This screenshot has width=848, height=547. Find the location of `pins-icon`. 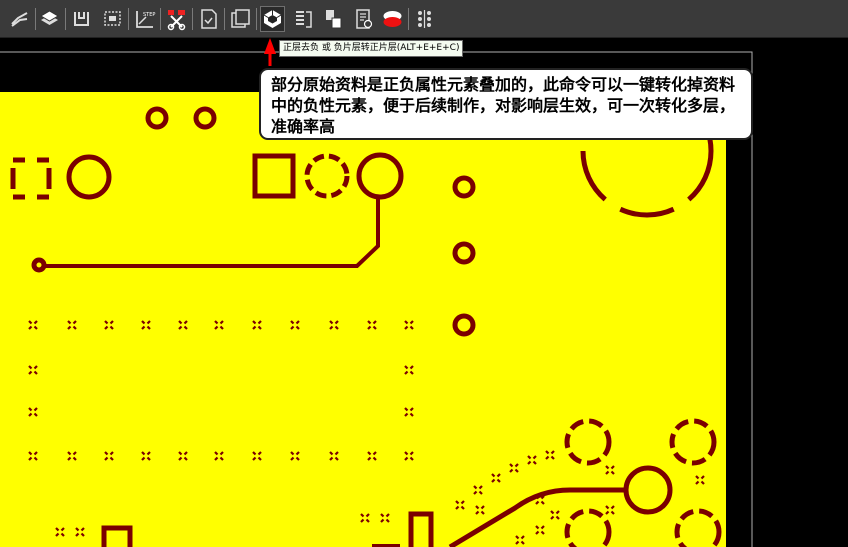

pins-icon is located at coordinates (424, 19).